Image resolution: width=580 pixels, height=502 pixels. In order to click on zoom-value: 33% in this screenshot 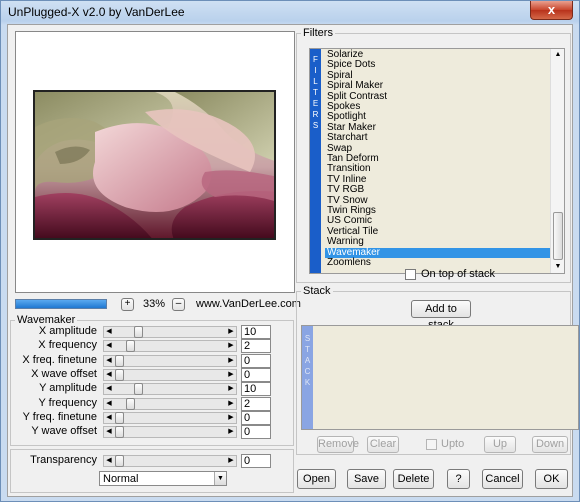, I will do `click(154, 304)`.